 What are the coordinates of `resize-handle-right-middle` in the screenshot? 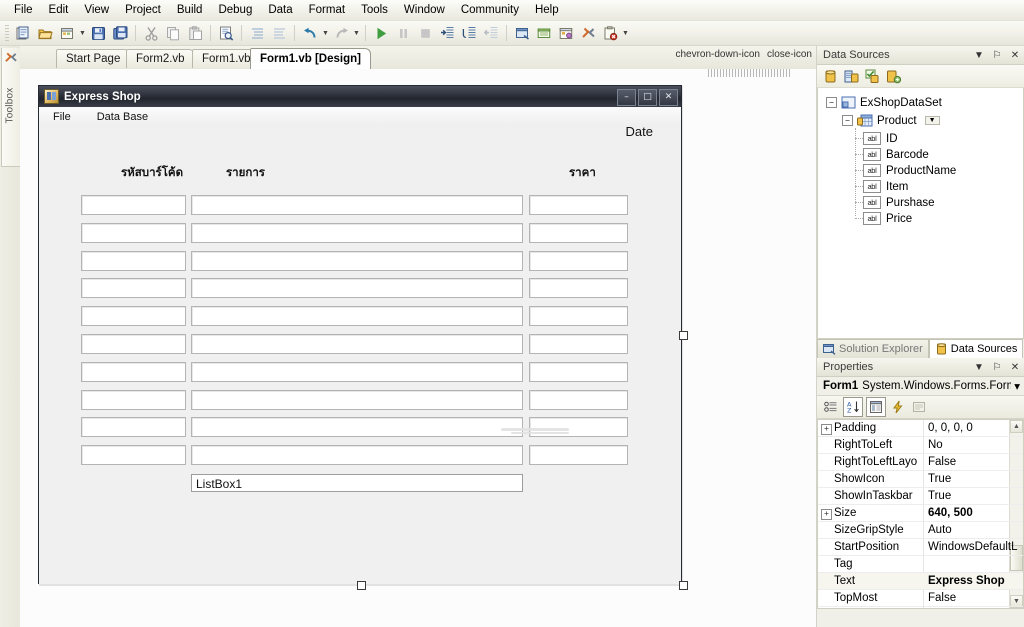 It's located at (683, 335).